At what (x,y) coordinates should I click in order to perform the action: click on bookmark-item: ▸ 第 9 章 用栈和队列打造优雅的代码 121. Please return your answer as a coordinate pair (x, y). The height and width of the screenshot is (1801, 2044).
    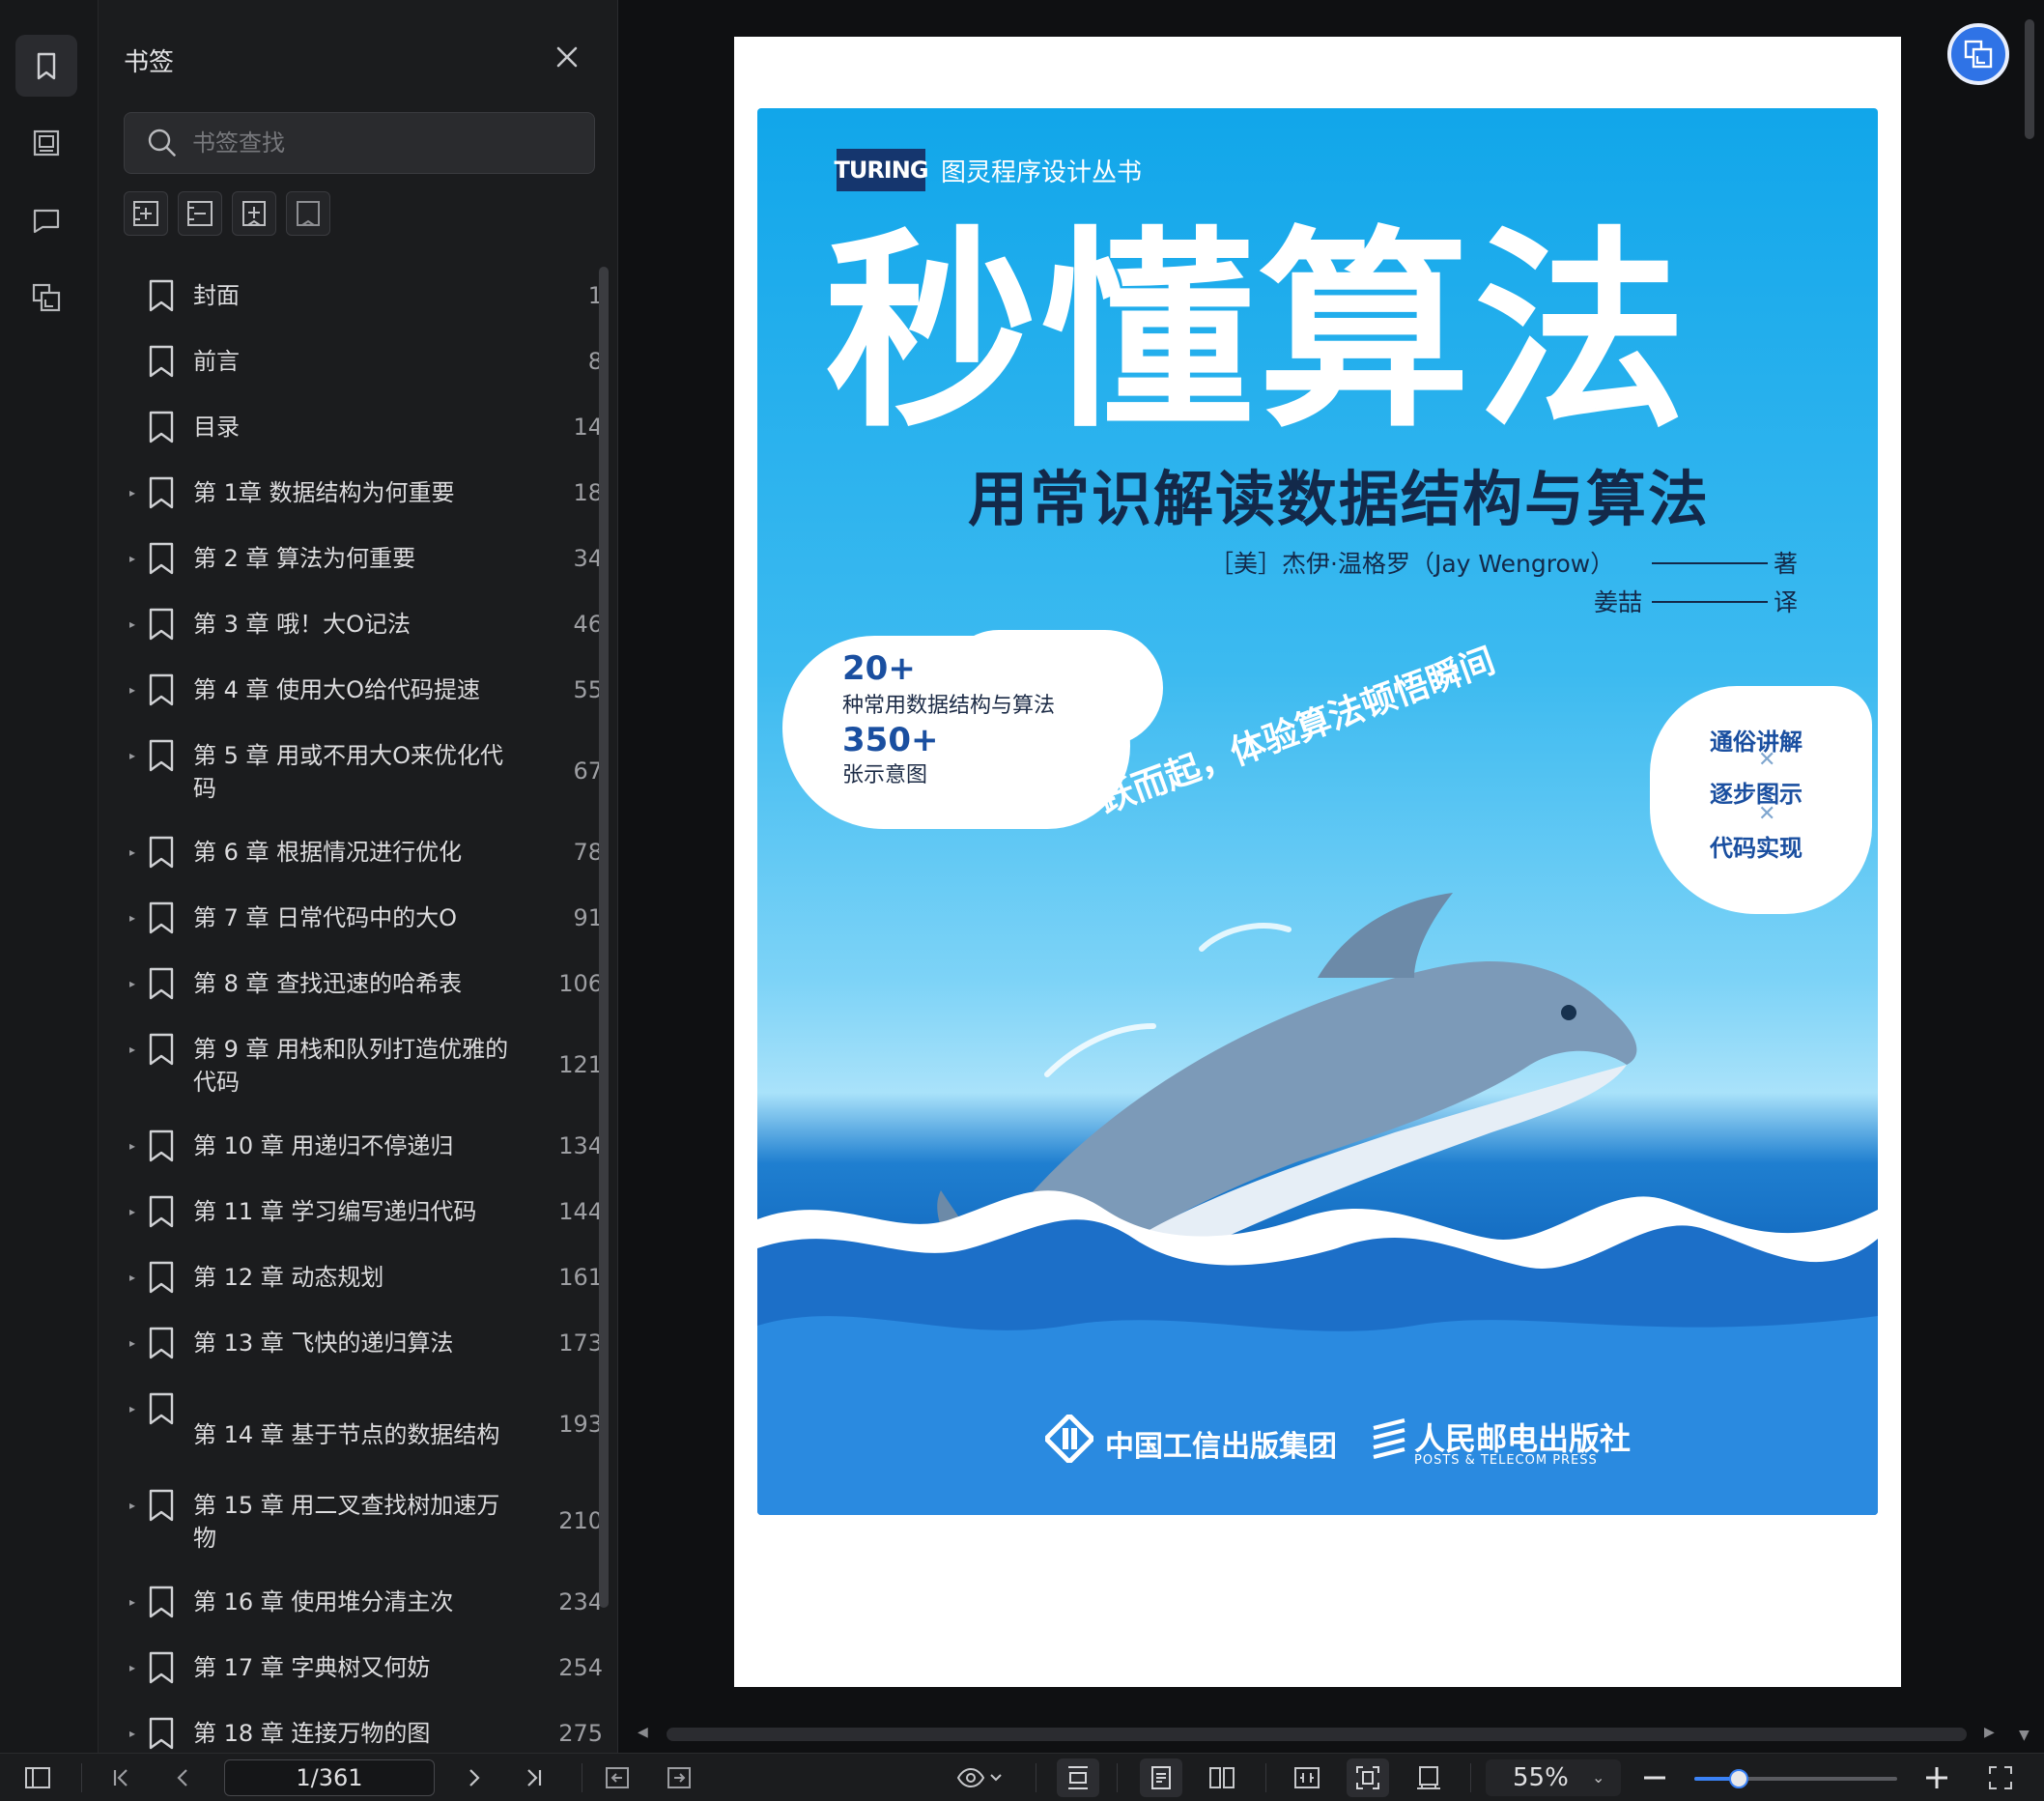
    Looking at the image, I should click on (351, 1064).